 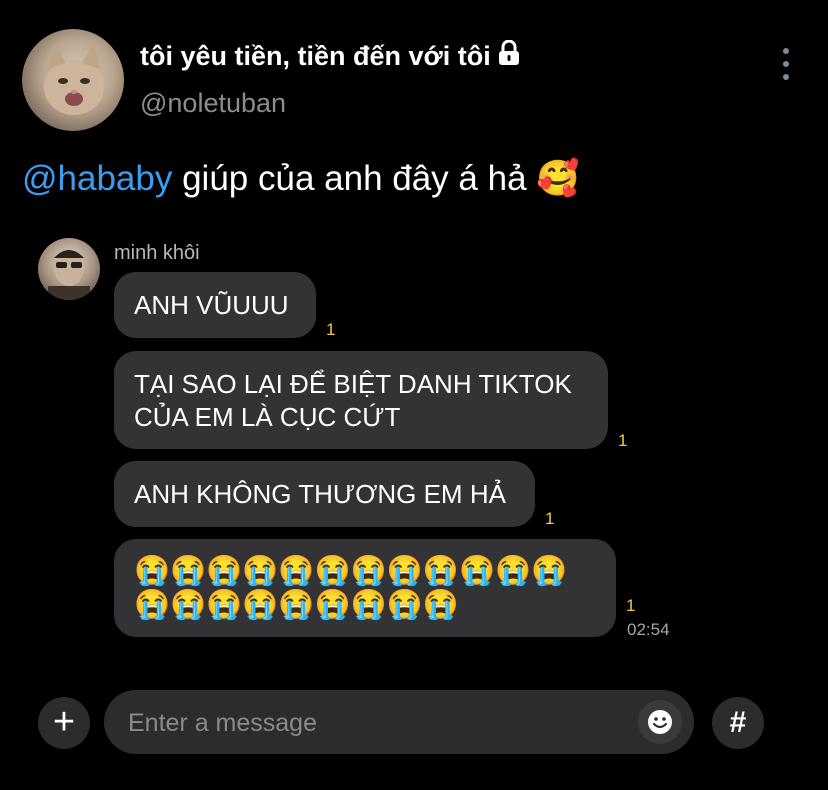 I want to click on hash-icon: #, so click(x=738, y=722).